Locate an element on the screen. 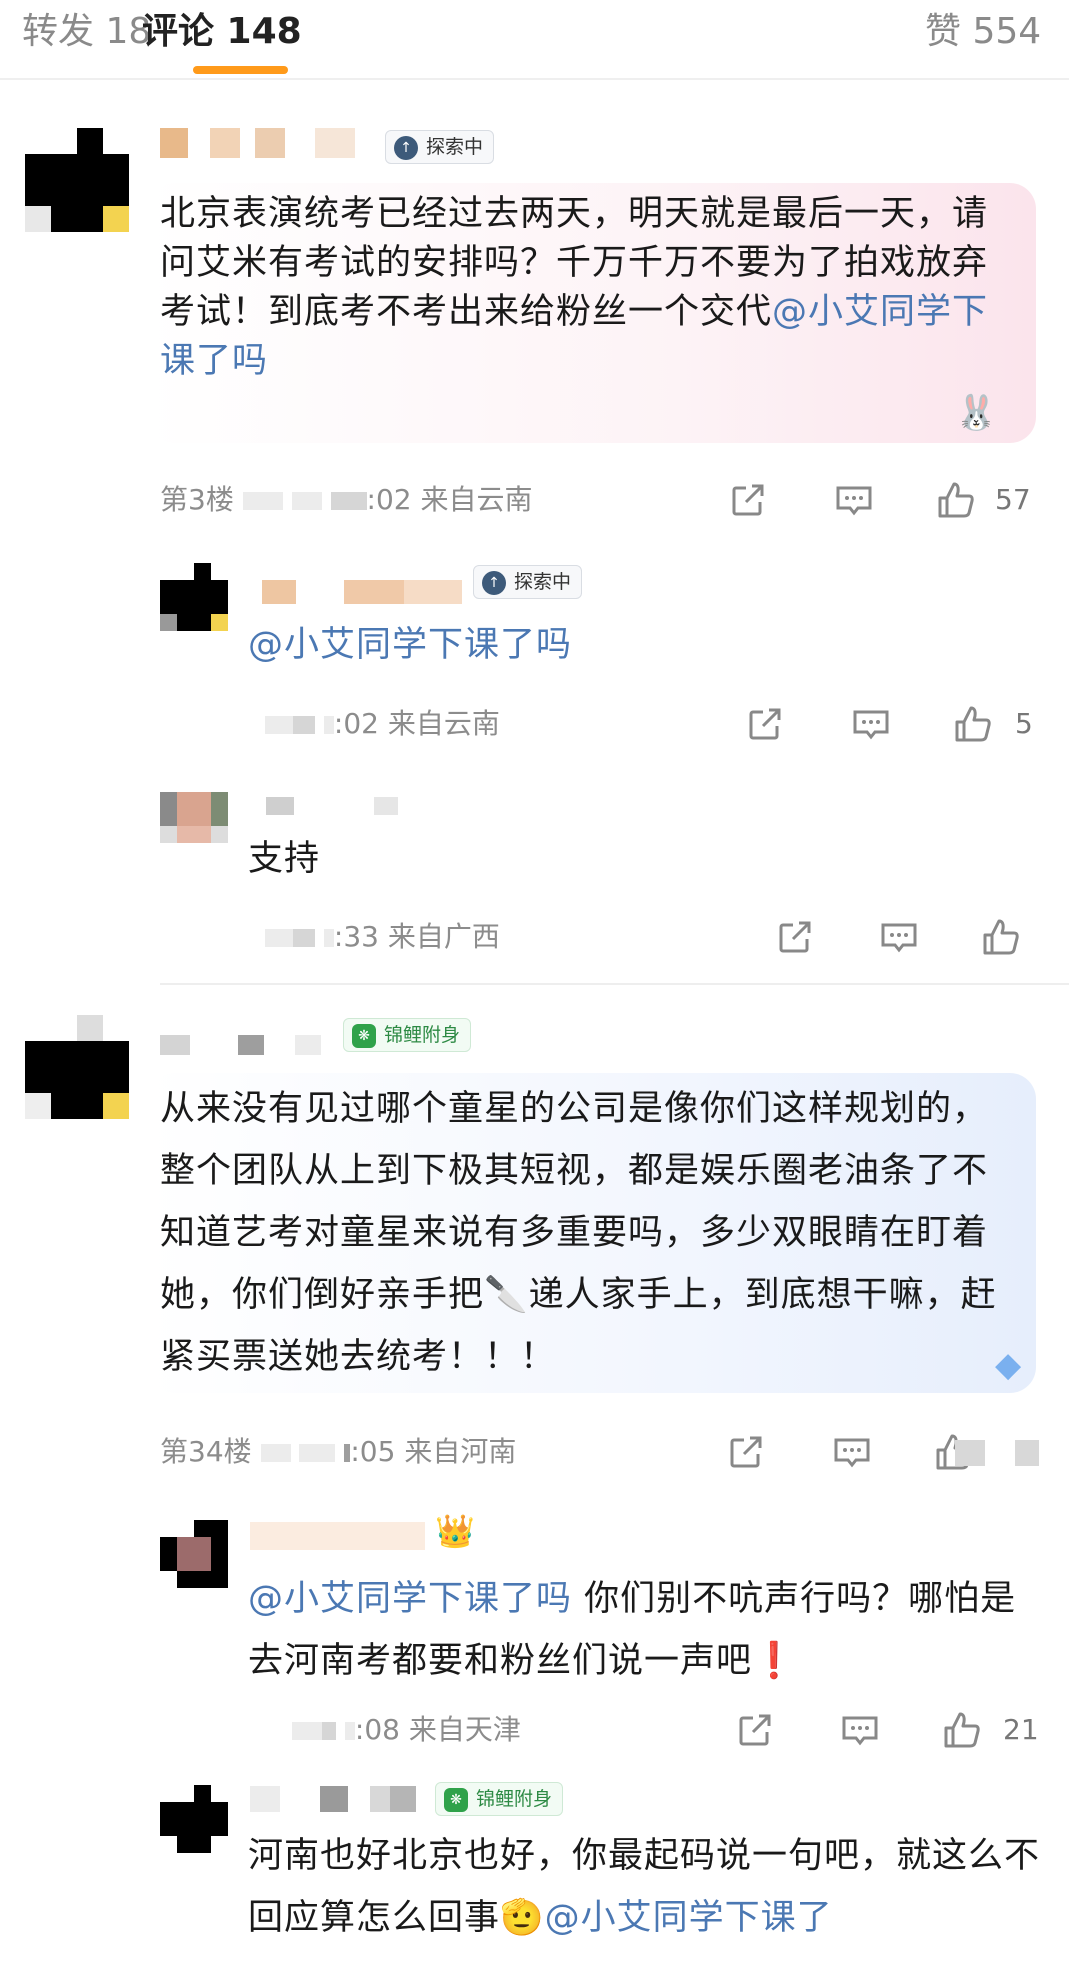  comment-meta: 第3楼 :02 来自云南 is located at coordinates (346, 499).